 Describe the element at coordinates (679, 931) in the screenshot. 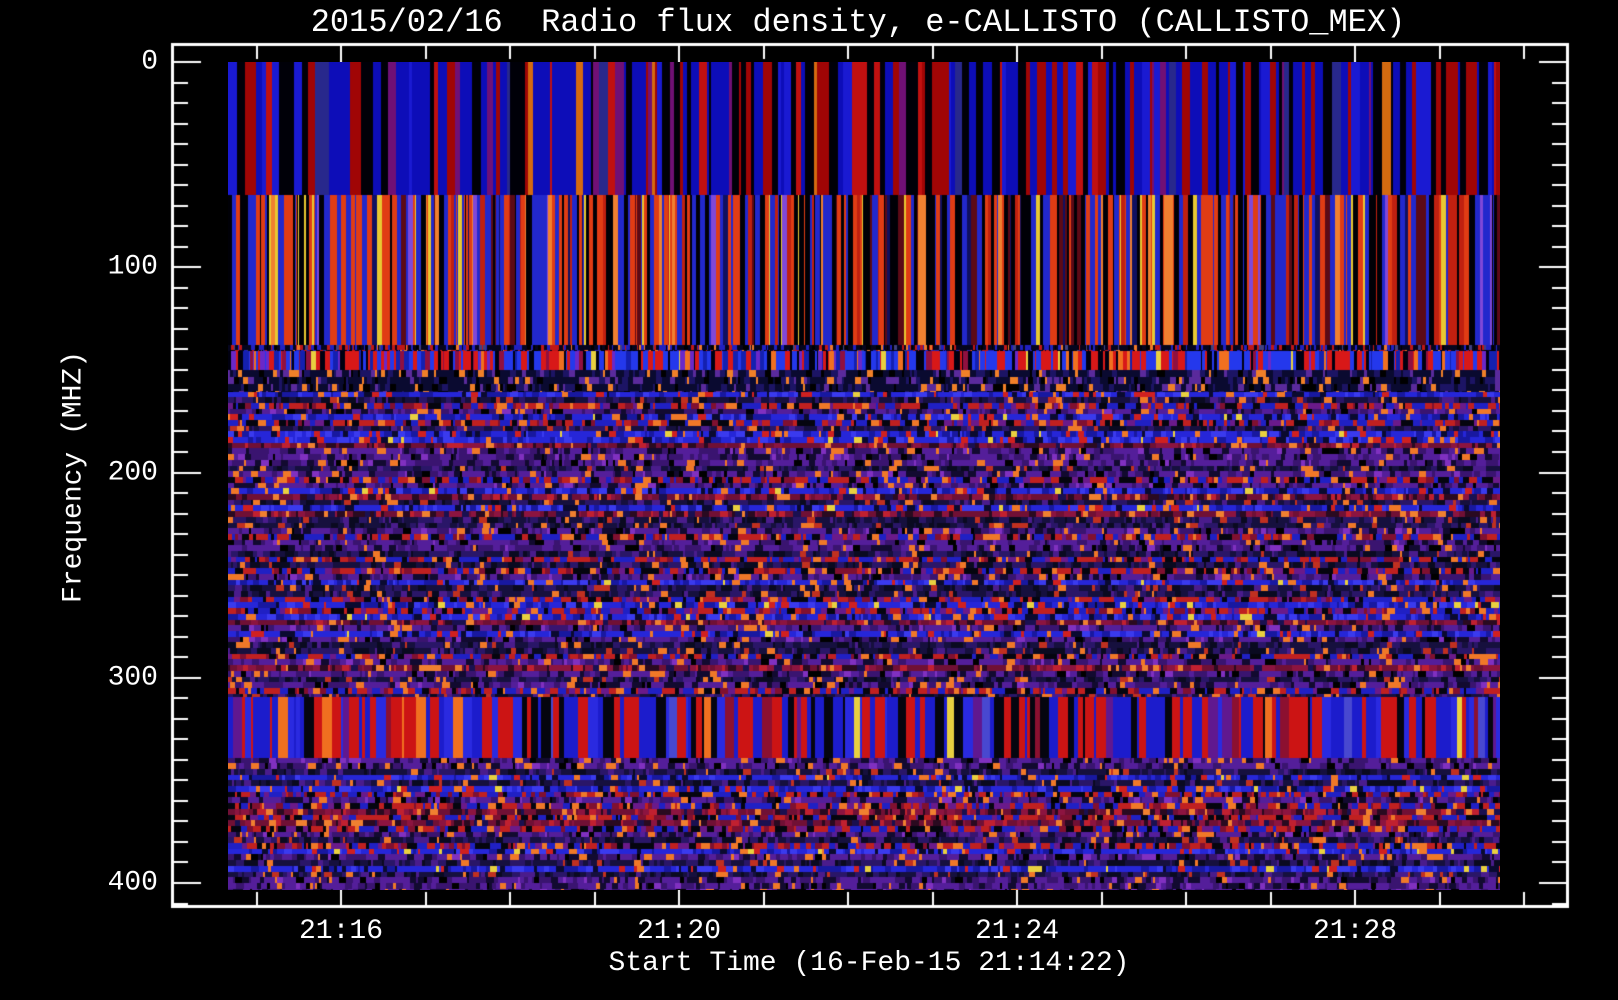

I see `x-tick-label: 21:20` at that location.